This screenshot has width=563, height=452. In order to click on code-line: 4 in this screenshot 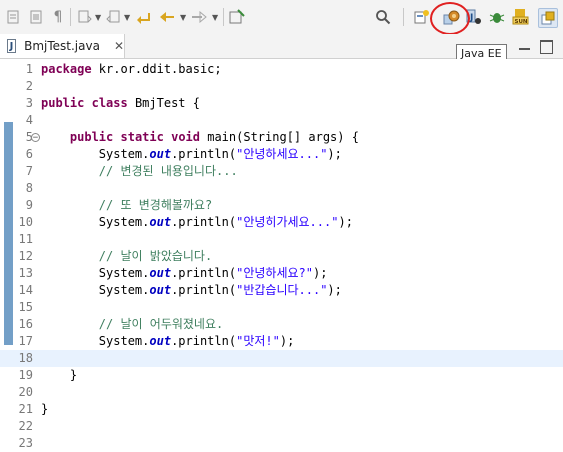, I will do `click(281, 120)`.